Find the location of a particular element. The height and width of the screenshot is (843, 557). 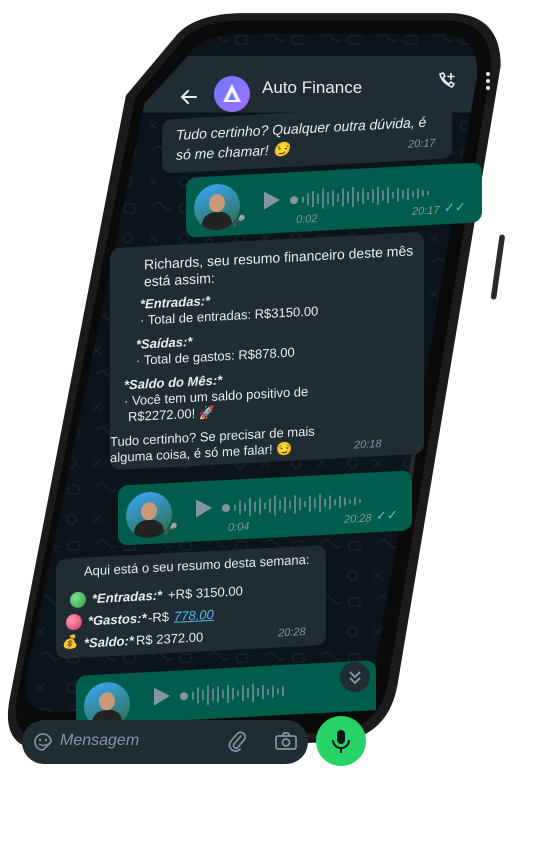

voice-record-button is located at coordinates (341, 741).